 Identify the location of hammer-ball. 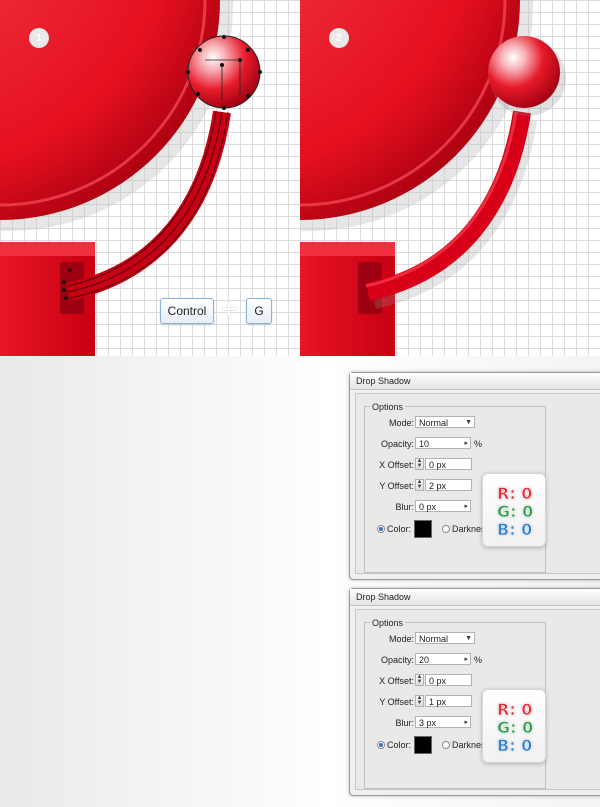
(524, 72).